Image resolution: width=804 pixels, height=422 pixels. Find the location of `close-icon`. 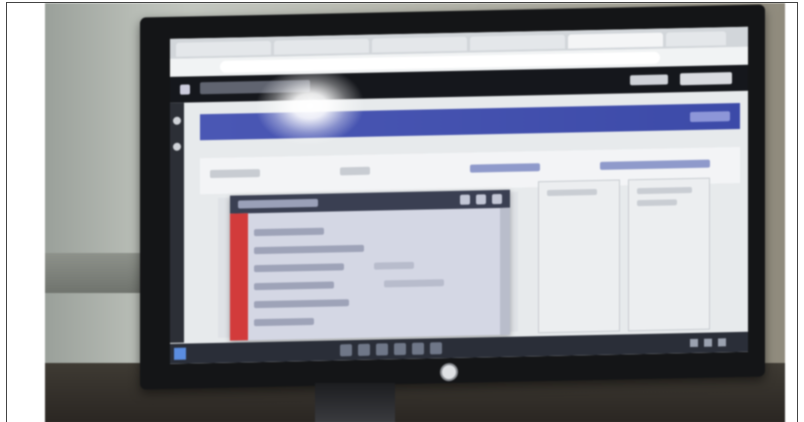

close-icon is located at coordinates (497, 199).